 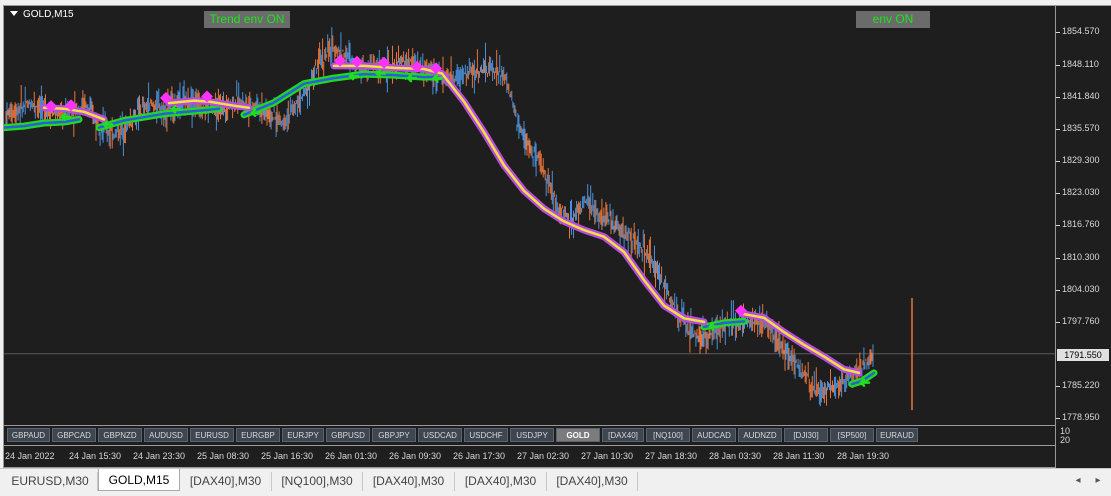 I want to click on time-tick-label: 24 Jan 2022, so click(x=30, y=456).